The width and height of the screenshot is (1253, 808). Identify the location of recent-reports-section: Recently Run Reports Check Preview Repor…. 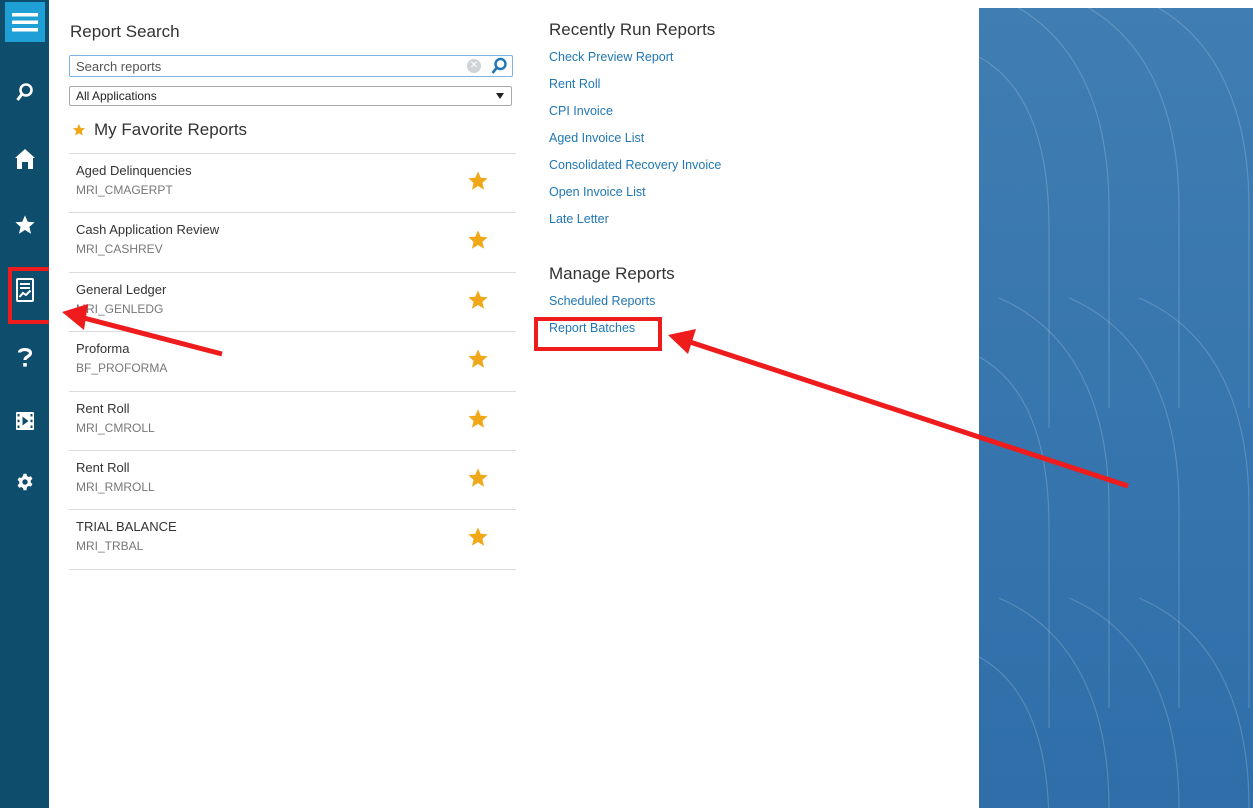
(635, 126).